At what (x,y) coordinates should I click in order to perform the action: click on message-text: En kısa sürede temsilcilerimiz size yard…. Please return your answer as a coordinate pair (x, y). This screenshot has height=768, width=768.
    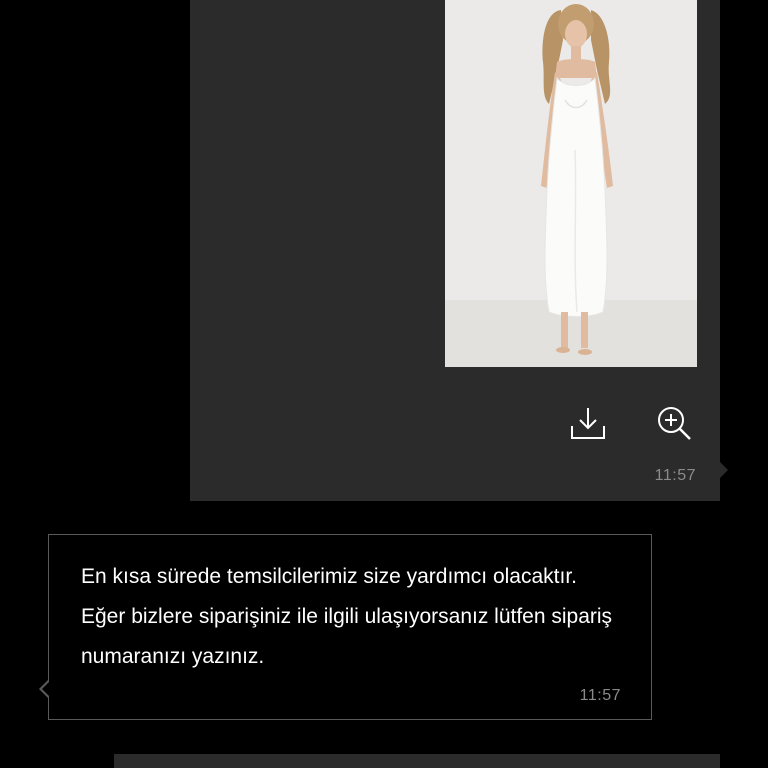
    Looking at the image, I should click on (347, 616).